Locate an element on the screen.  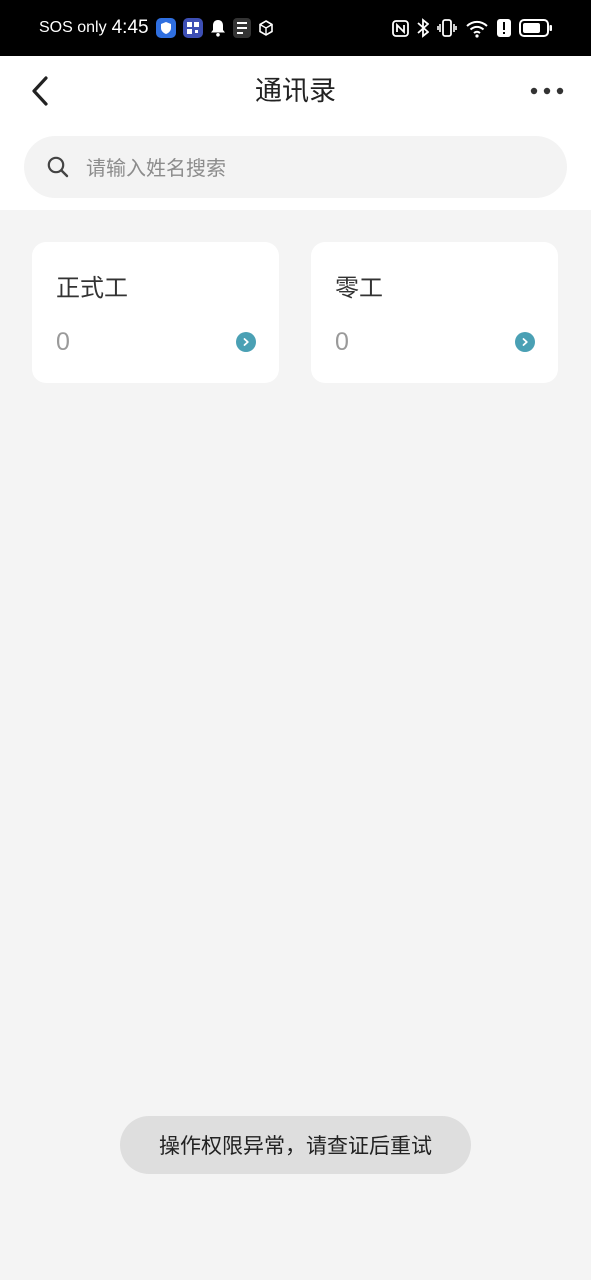
battery-icon is located at coordinates (536, 28).